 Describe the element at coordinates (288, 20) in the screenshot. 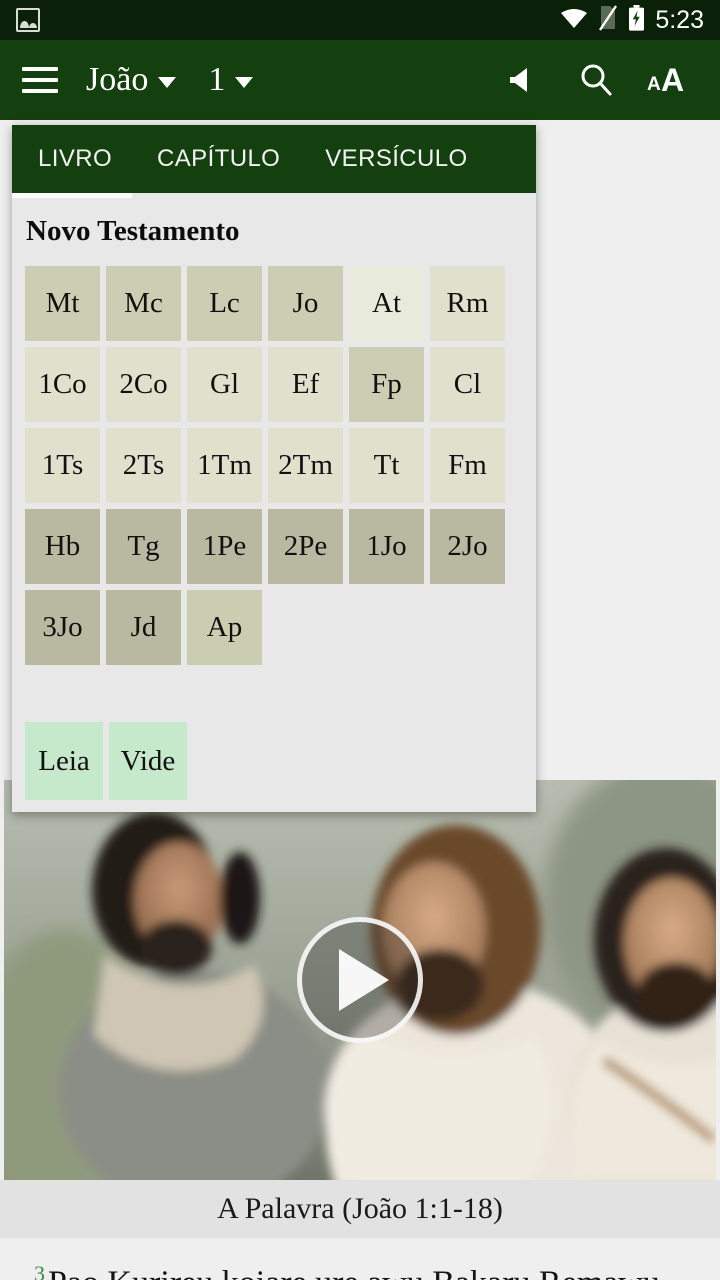

I see `status-bar-notifications` at that location.